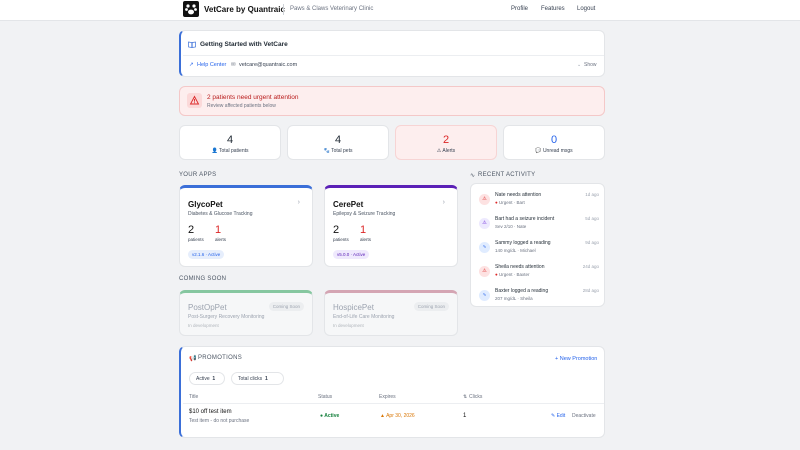  Describe the element at coordinates (353, 307) in the screenshot. I see `app-name: HospicePet` at that location.